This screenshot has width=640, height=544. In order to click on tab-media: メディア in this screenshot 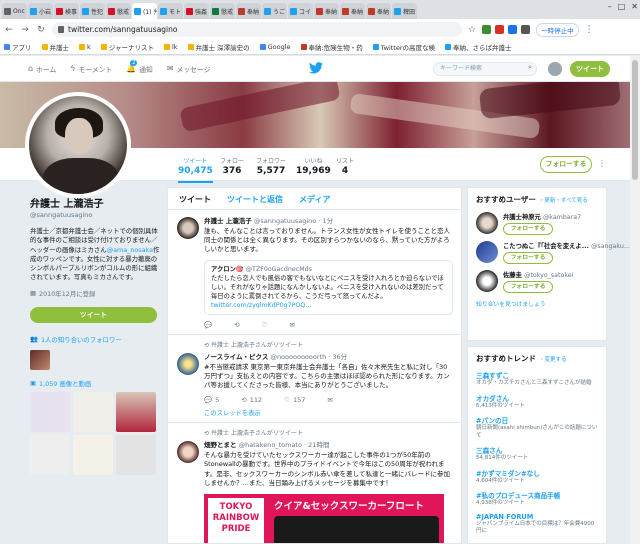, I will do `click(314, 201)`.